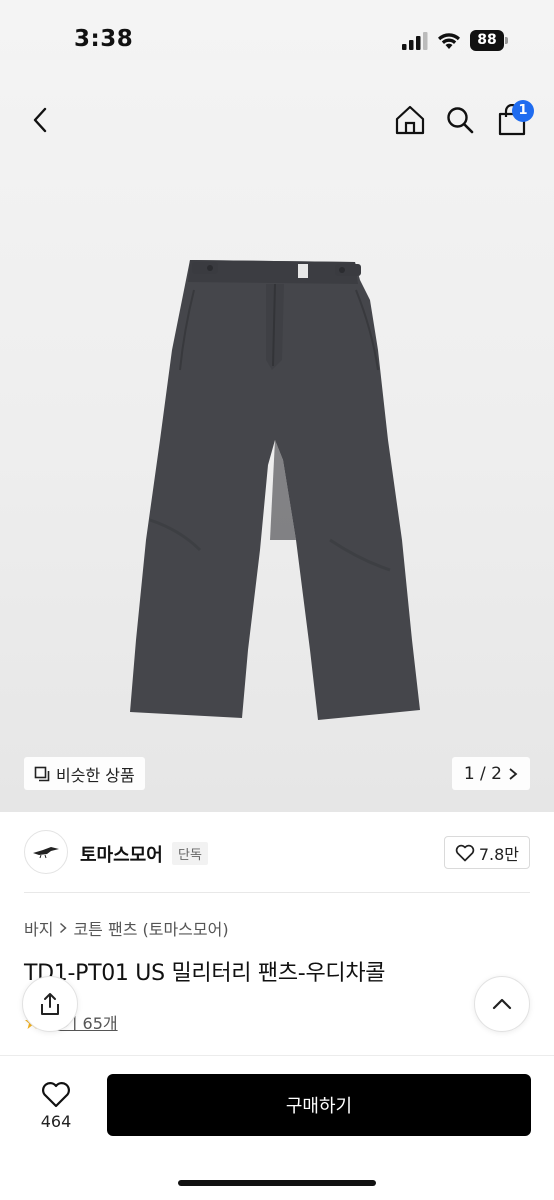 The image size is (554, 1200). Describe the element at coordinates (277, 853) in the screenshot. I see `brand-row: 토마스모어 단독 7.8만` at that location.